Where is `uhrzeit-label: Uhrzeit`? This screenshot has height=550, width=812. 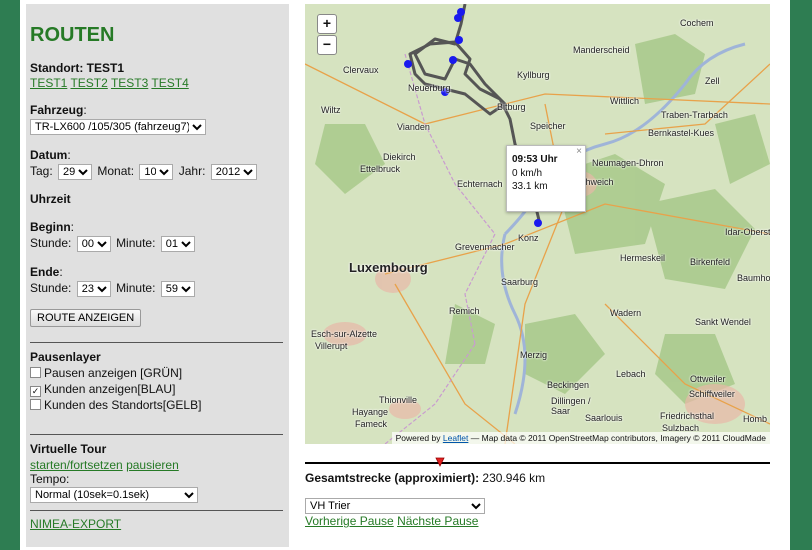
uhrzeit-label: Uhrzeit is located at coordinates (50, 199).